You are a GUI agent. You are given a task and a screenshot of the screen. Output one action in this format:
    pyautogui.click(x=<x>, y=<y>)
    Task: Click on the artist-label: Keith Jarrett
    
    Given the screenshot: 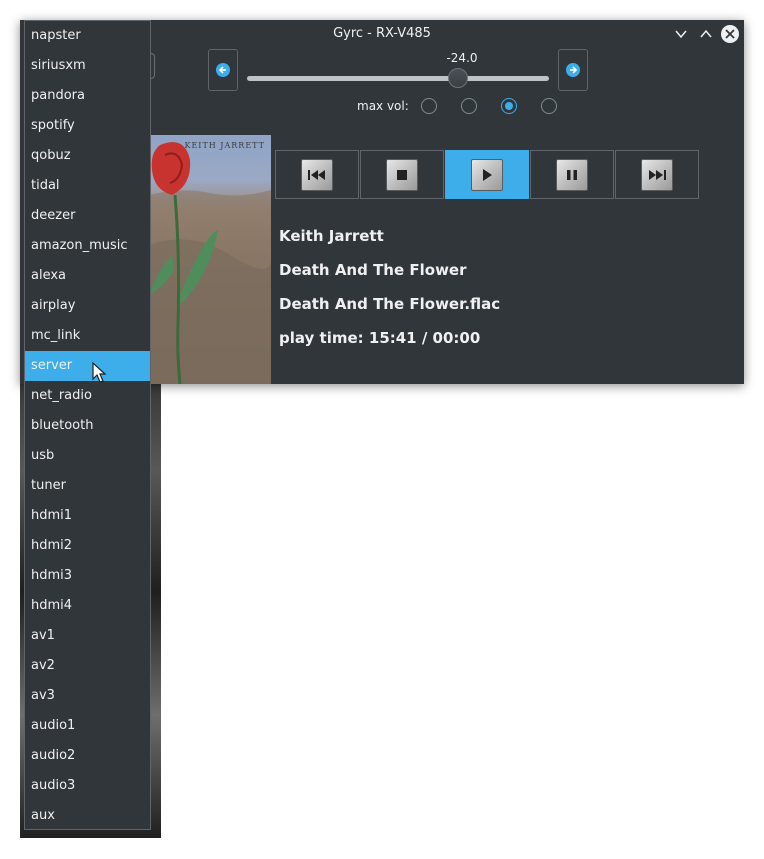 What is the action you would take?
    pyautogui.click(x=331, y=236)
    